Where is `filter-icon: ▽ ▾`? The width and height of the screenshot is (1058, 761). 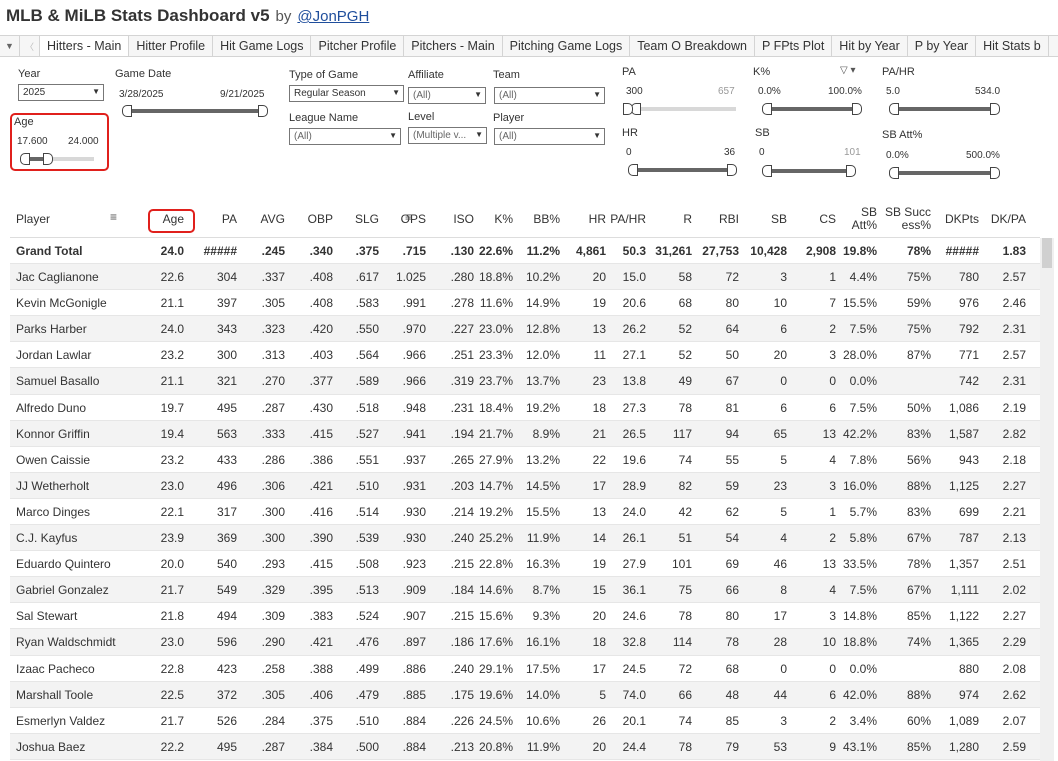 filter-icon: ▽ ▾ is located at coordinates (848, 70).